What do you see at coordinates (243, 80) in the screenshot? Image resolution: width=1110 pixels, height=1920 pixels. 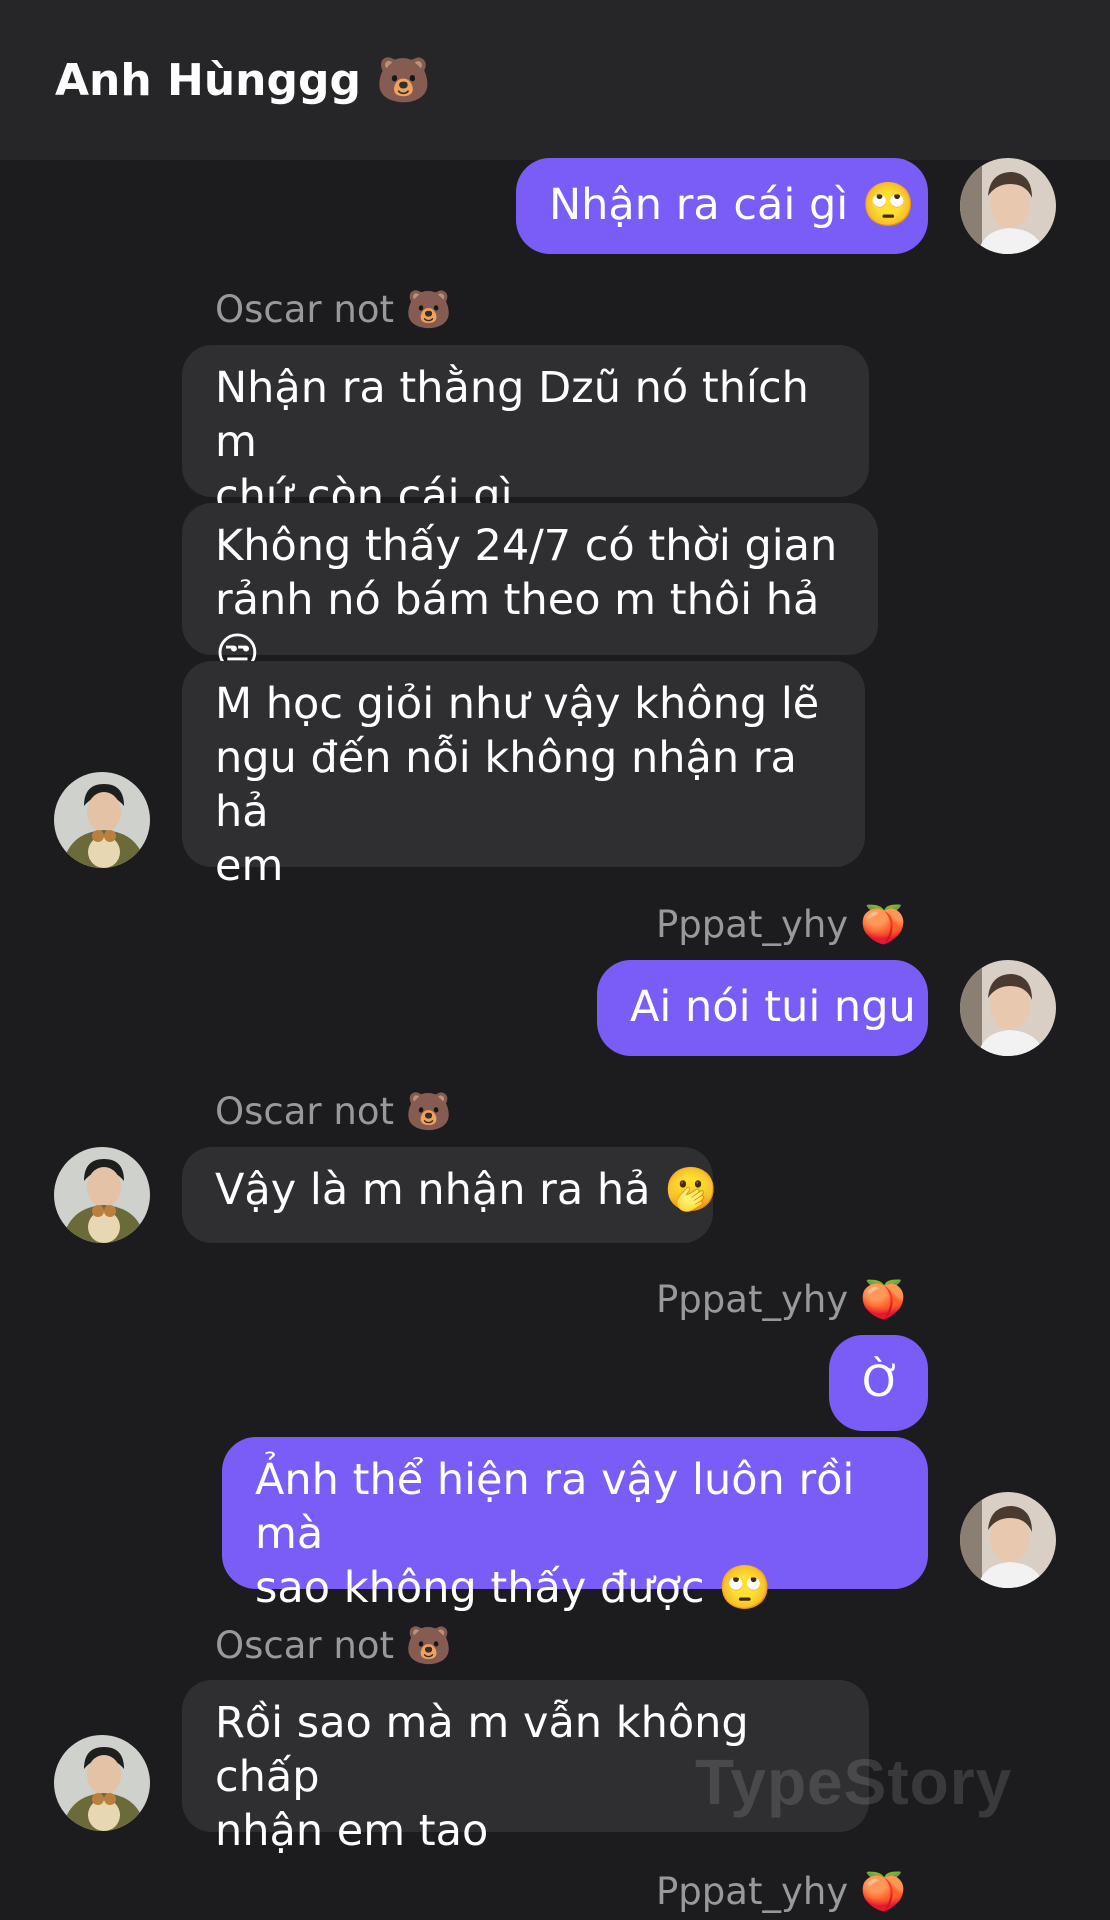 I see `chat-title: Anh Hùnggg 🐻` at bounding box center [243, 80].